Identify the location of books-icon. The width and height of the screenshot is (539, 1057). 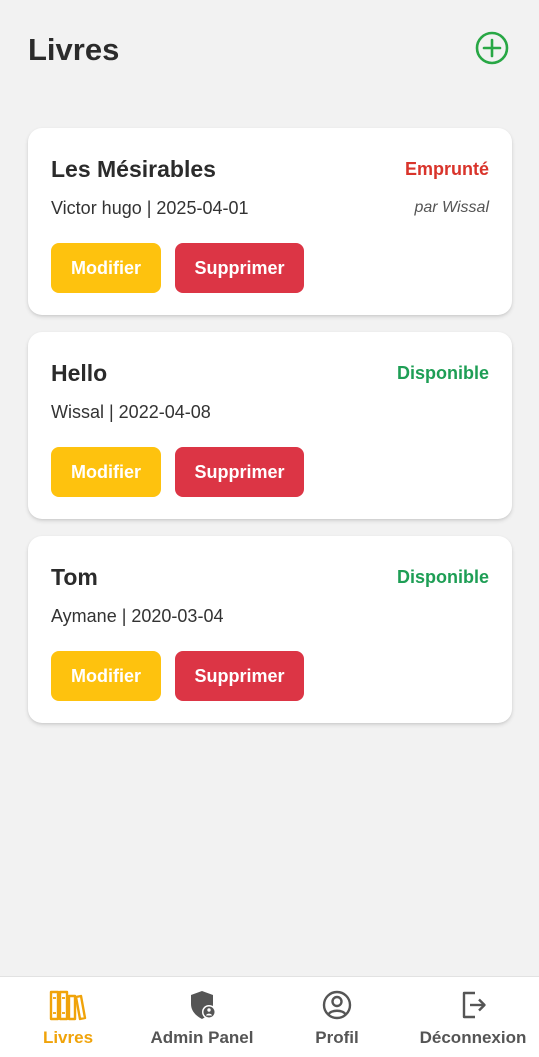
(68, 1005).